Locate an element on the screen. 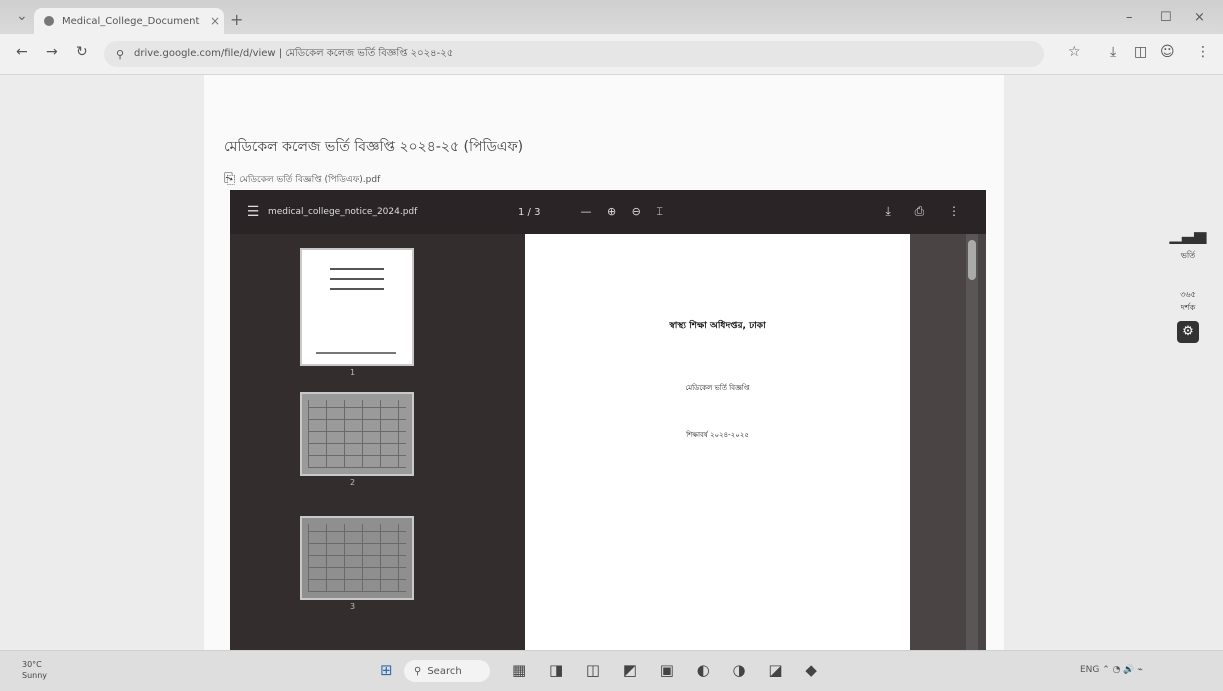 The width and height of the screenshot is (1223, 691). new-tab-button: + is located at coordinates (236, 19).